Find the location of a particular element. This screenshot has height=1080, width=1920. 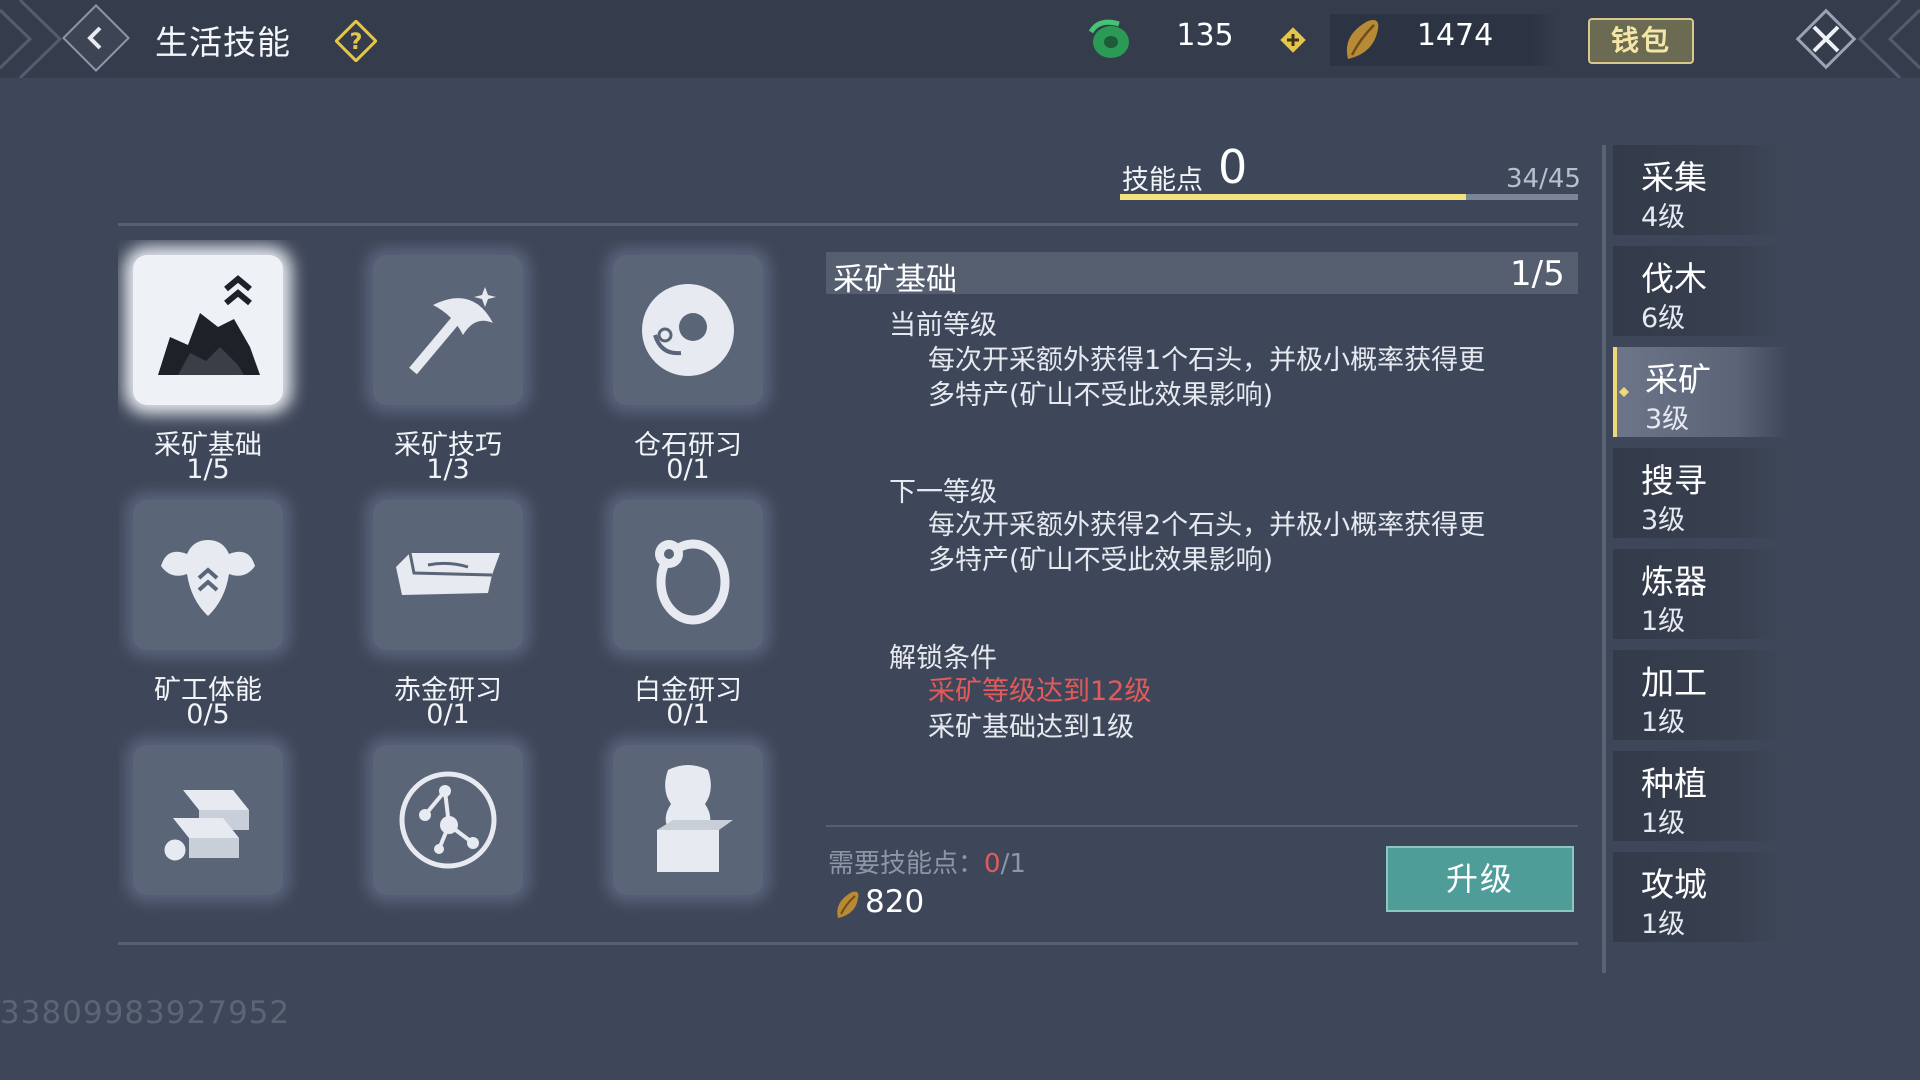

skill-card-platinum-study: 白金研习 0/1 is located at coordinates (698, 607).